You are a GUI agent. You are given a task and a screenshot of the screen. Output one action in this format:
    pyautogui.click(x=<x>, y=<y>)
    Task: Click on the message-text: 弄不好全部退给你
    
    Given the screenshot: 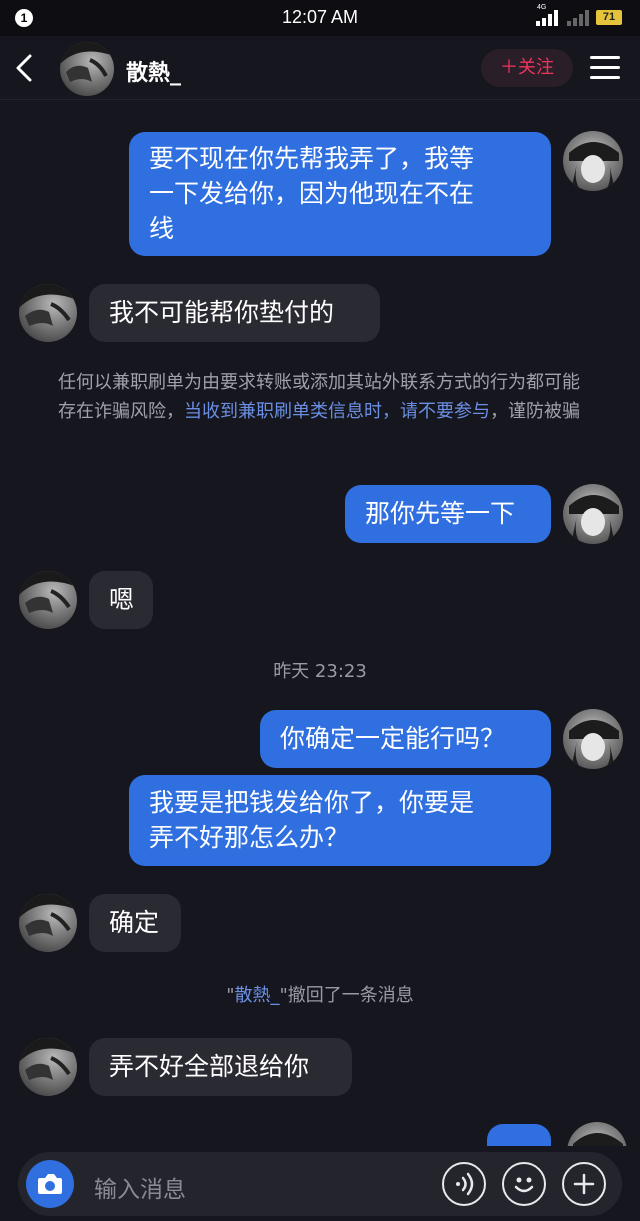 What is the action you would take?
    pyautogui.click(x=209, y=1066)
    